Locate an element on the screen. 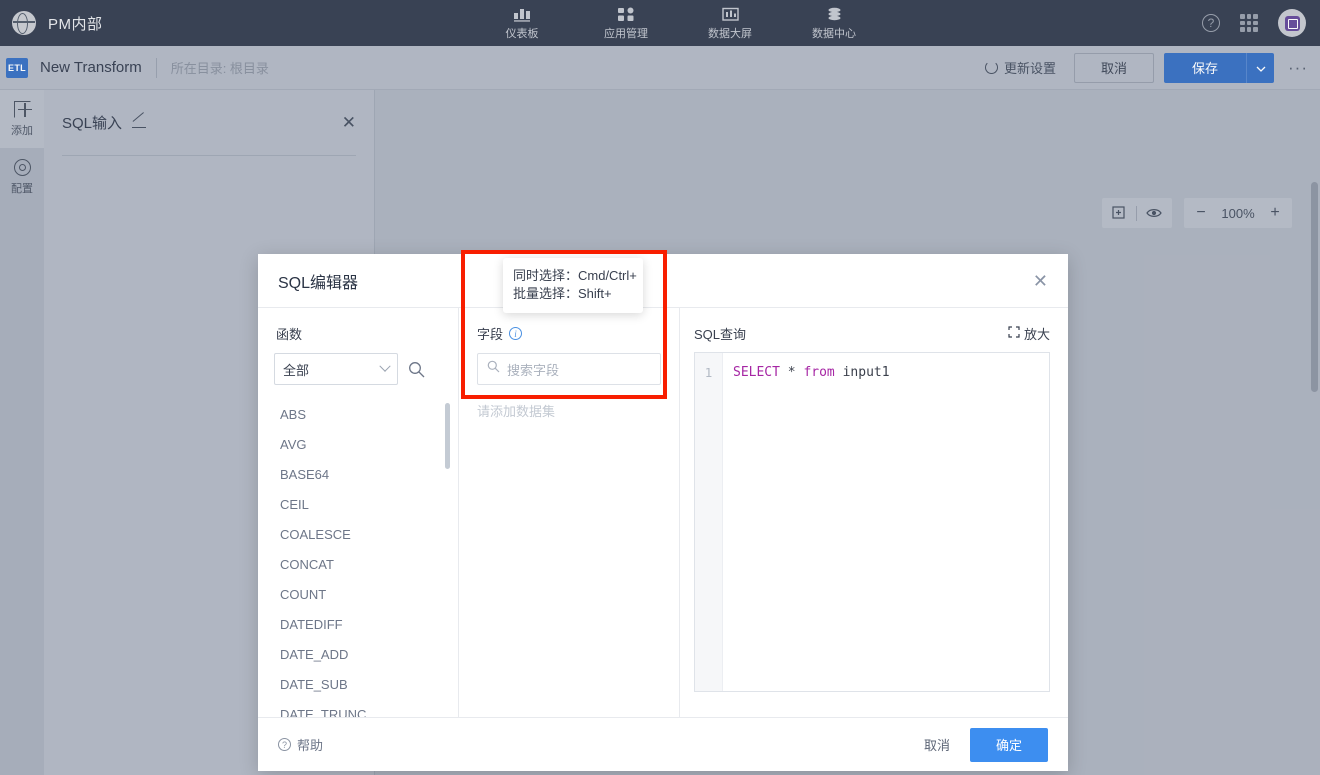 The image size is (1320, 775). help-label: 帮助 is located at coordinates (310, 745).